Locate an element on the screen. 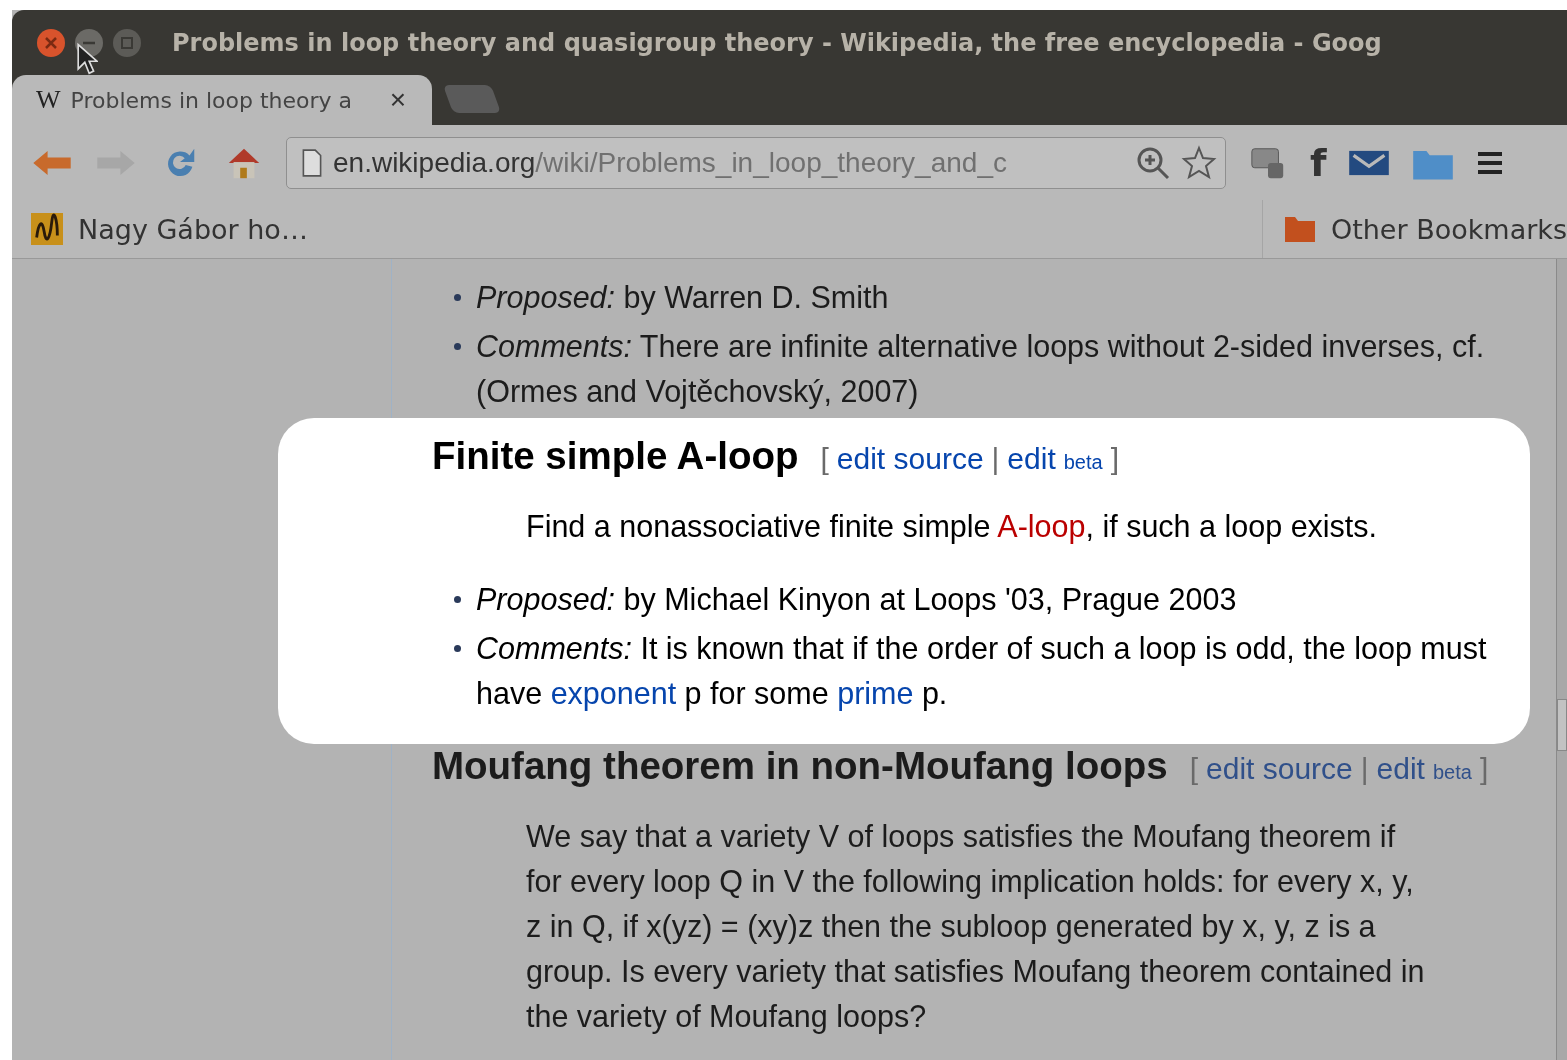 The width and height of the screenshot is (1567, 1060). problem-statement: We say that a variety V of loops satisfies the Moufang theorem if for every loop Q in V the following implication holds: for every x, y, z in Q, if x(yz) = (xy)z then the subloop generated by x, y, z is a group. Is every variety that satisfies Moufang theorem contained in the variety of Moufang loops? is located at coordinates (976, 927).